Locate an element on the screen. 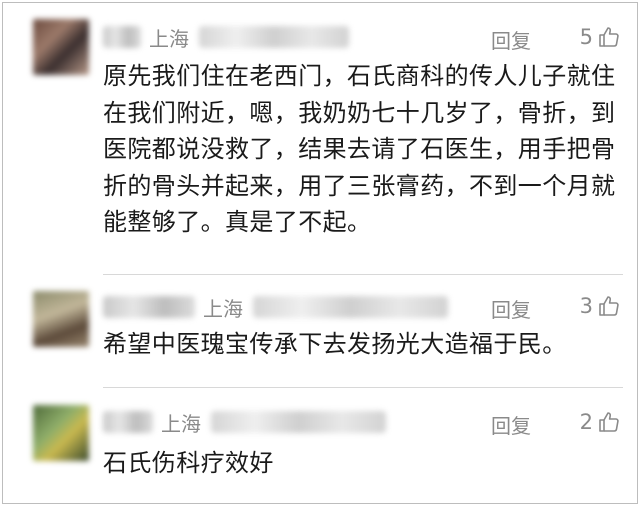  like-button: 3 is located at coordinates (600, 306).